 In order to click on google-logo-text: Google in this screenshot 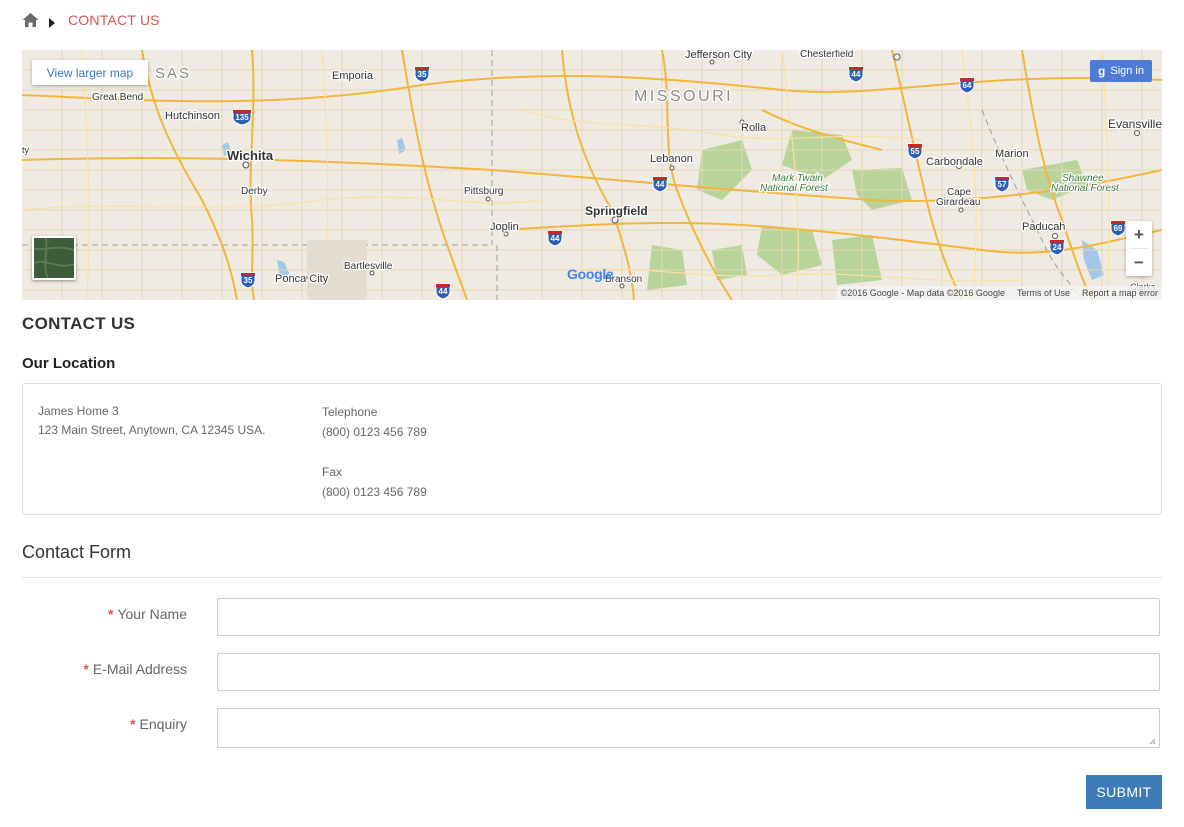, I will do `click(590, 274)`.